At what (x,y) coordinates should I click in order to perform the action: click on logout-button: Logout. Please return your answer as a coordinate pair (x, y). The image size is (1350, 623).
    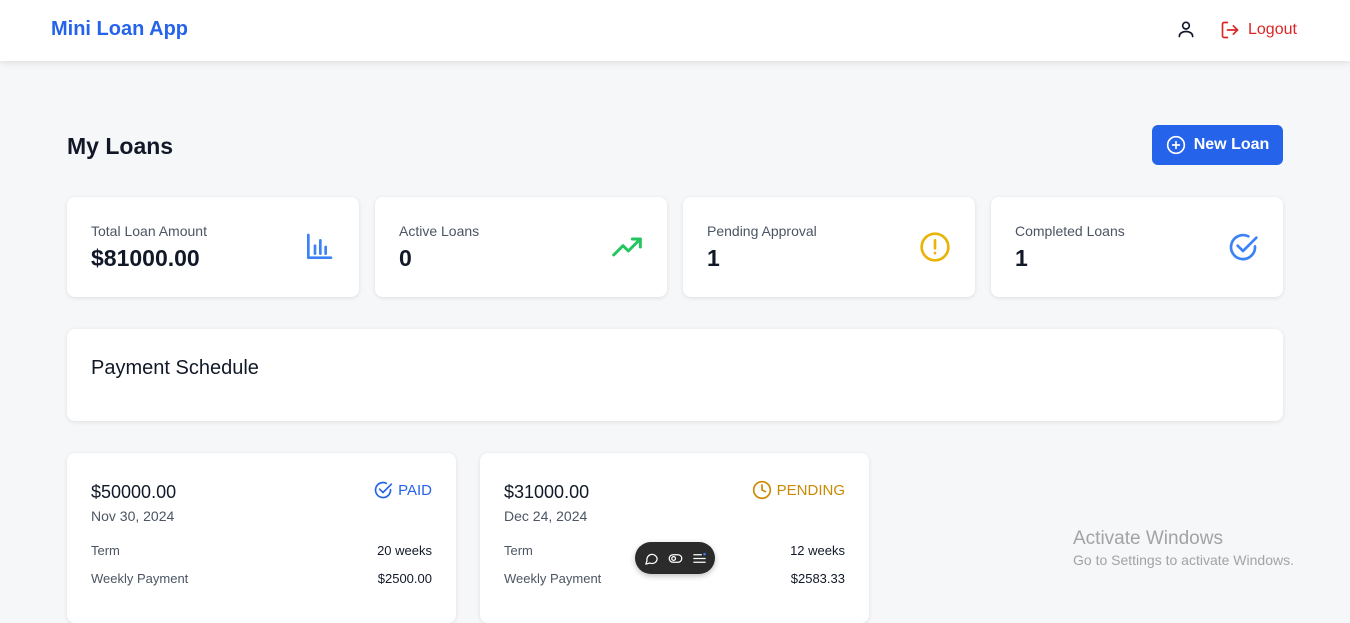
    Looking at the image, I should click on (1258, 30).